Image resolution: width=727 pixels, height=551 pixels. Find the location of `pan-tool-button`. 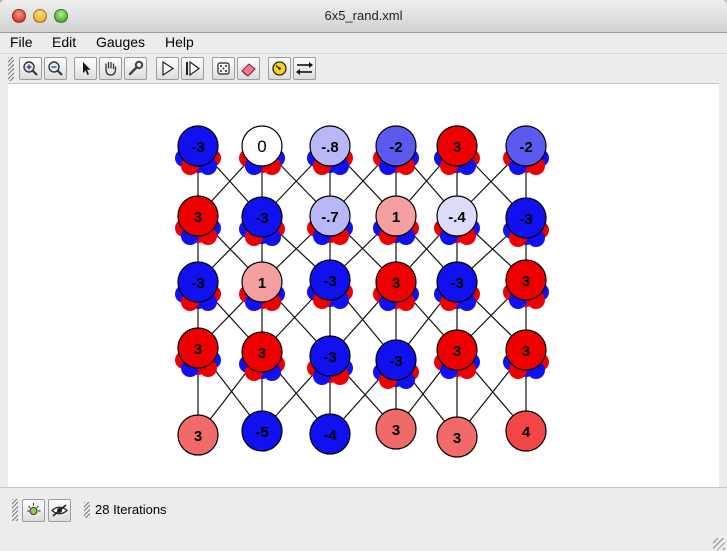

pan-tool-button is located at coordinates (110, 68).